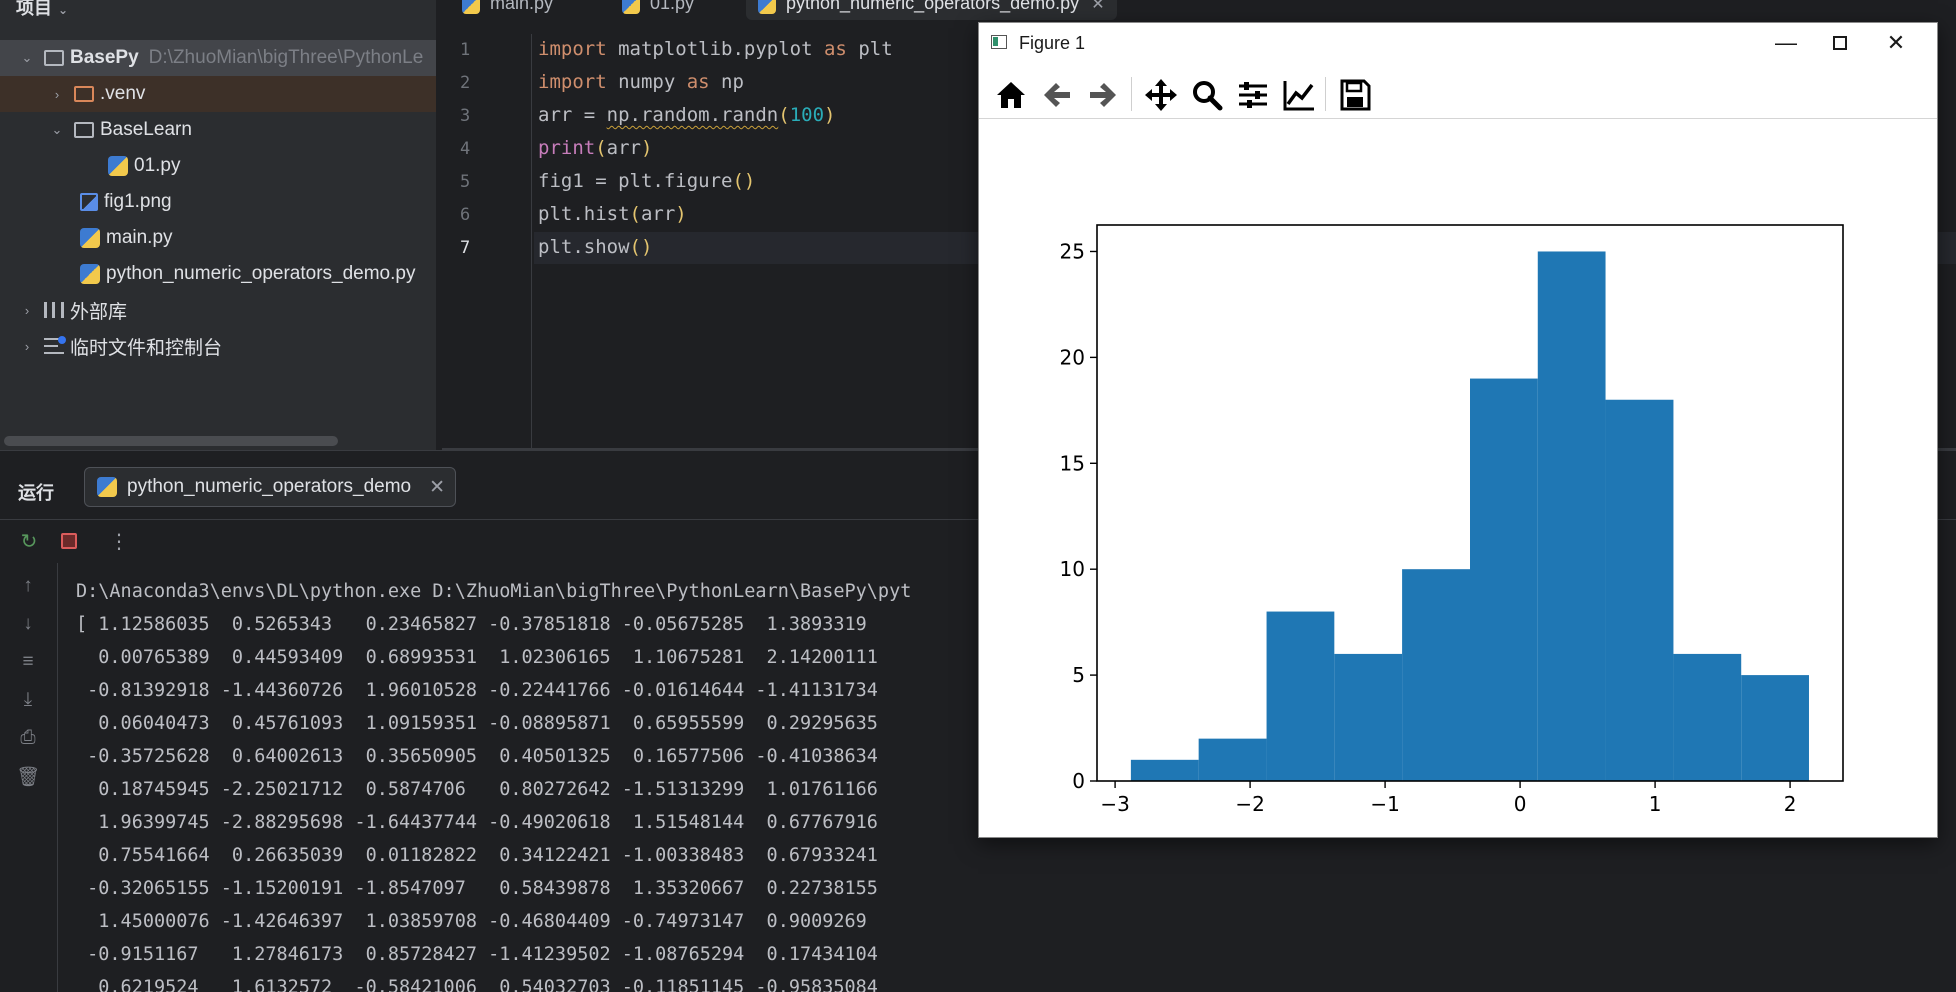  What do you see at coordinates (1052, 43) in the screenshot?
I see `figure-window-title: Figure 1` at bounding box center [1052, 43].